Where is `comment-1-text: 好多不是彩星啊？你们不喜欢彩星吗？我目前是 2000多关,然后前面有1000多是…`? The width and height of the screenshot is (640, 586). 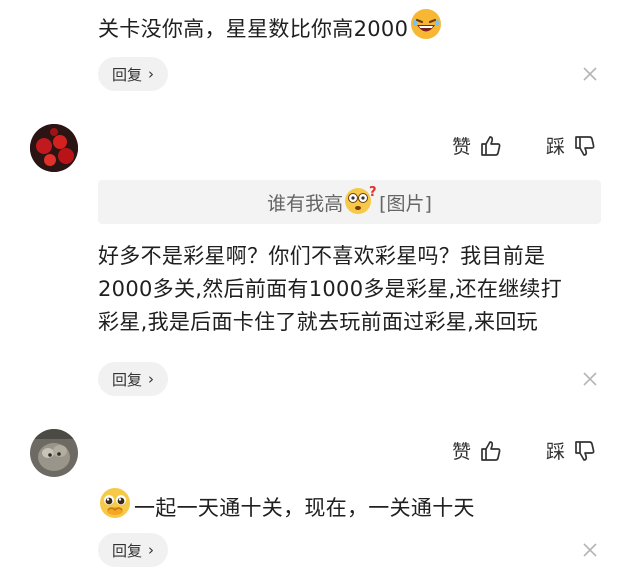 comment-1-text: 好多不是彩星啊？你们不喜欢彩星吗？我目前是 2000多关,然后前面有1000多是… is located at coordinates (358, 289).